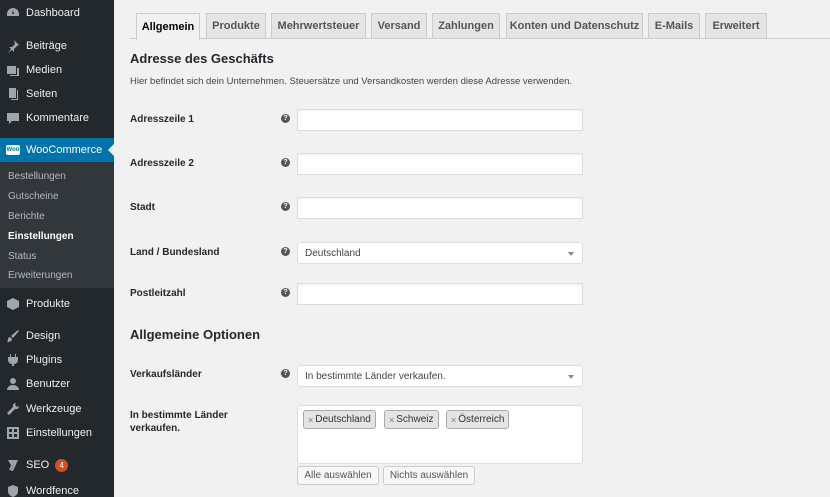  What do you see at coordinates (13, 360) in the screenshot?
I see `plugin-icon` at bounding box center [13, 360].